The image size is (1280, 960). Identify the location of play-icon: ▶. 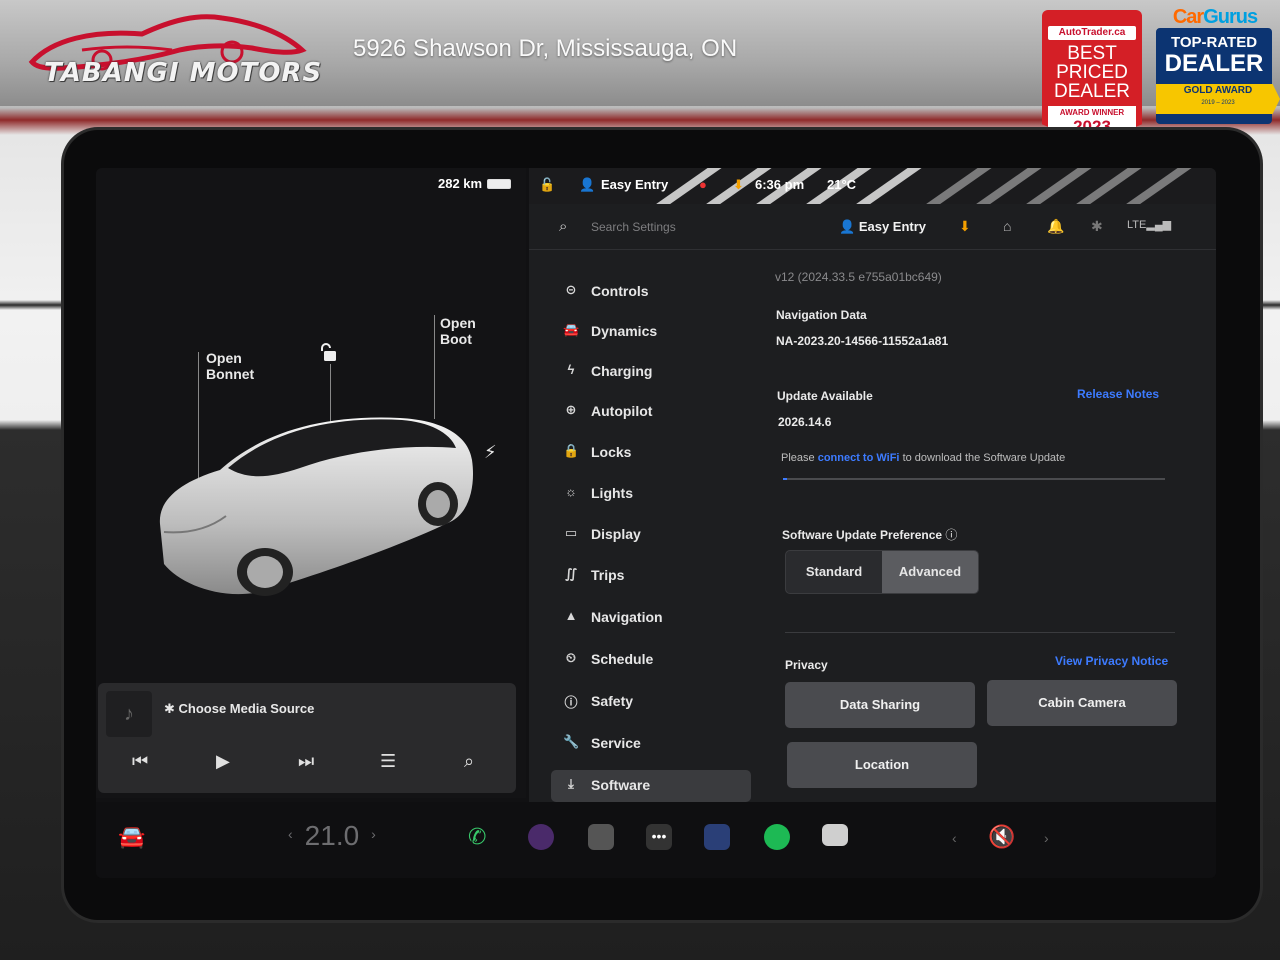
(223, 761).